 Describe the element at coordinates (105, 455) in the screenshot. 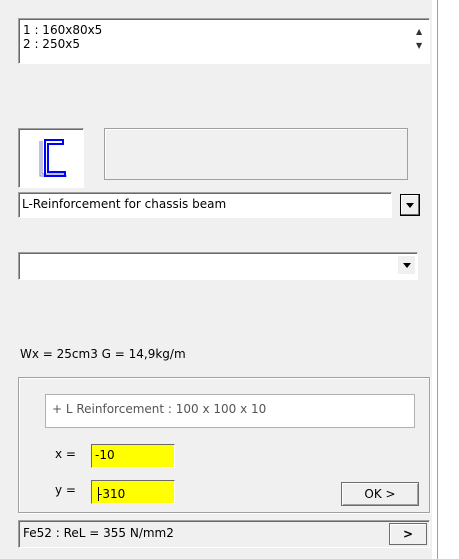

I see `x-input-value: -10` at that location.